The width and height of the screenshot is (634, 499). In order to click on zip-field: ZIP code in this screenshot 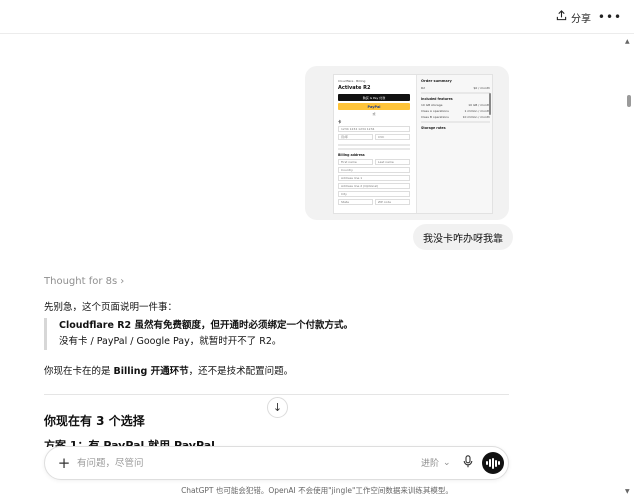, I will do `click(392, 202)`.